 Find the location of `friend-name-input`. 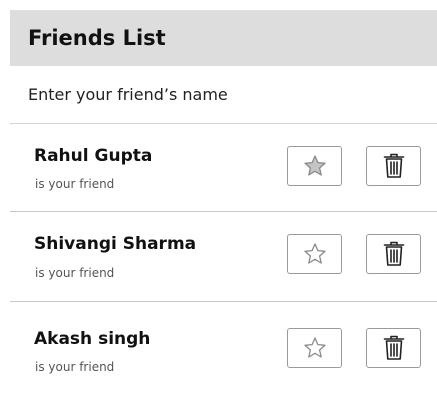

friend-name-input is located at coordinates (223, 94).